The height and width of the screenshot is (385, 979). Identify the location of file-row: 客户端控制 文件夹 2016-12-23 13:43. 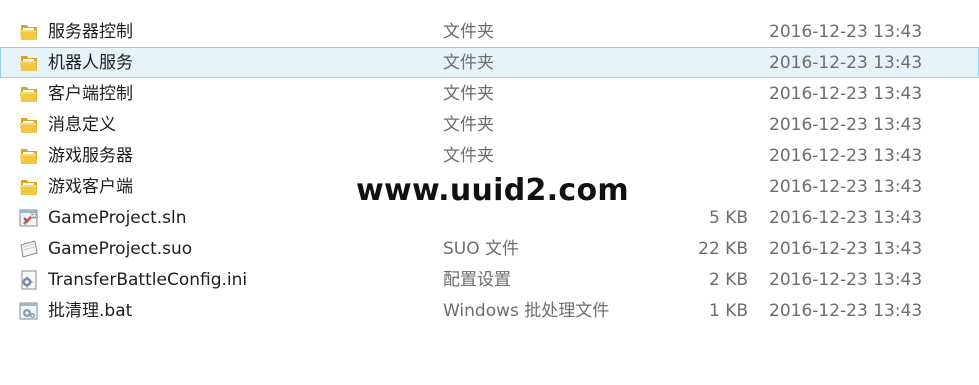
(489, 93).